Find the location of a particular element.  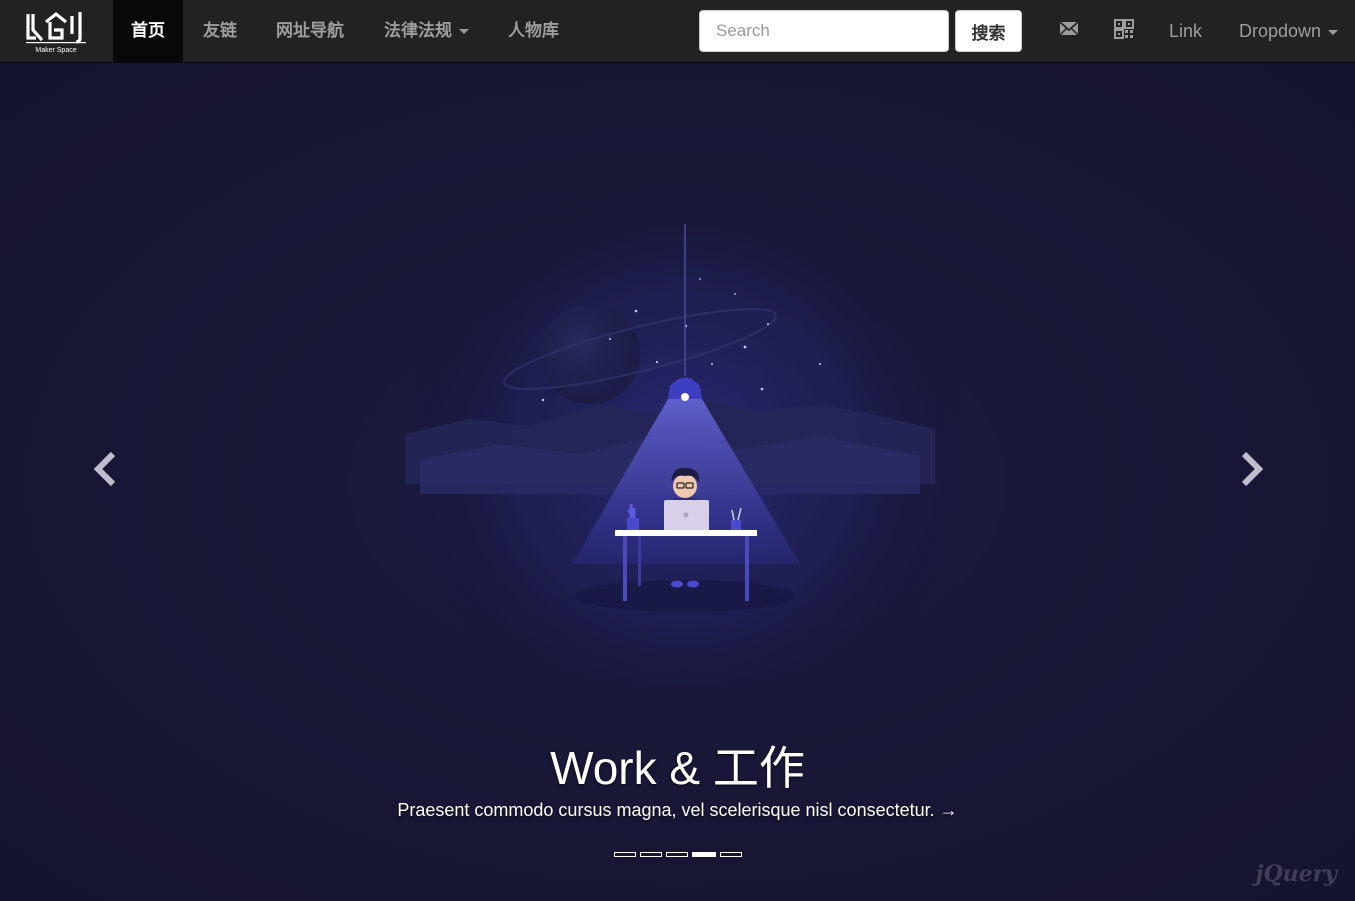

nav-label: 网址导航 is located at coordinates (310, 31).